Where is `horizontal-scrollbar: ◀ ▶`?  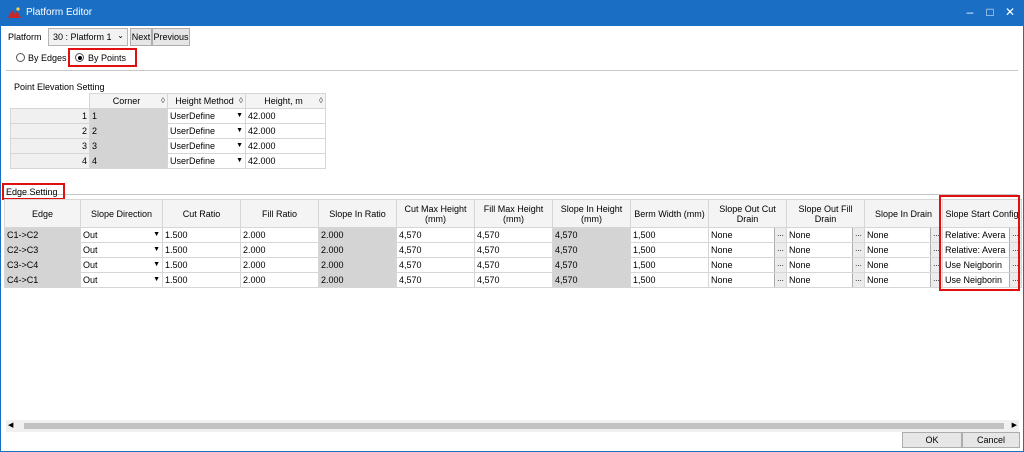 horizontal-scrollbar: ◀ ▶ is located at coordinates (512, 426).